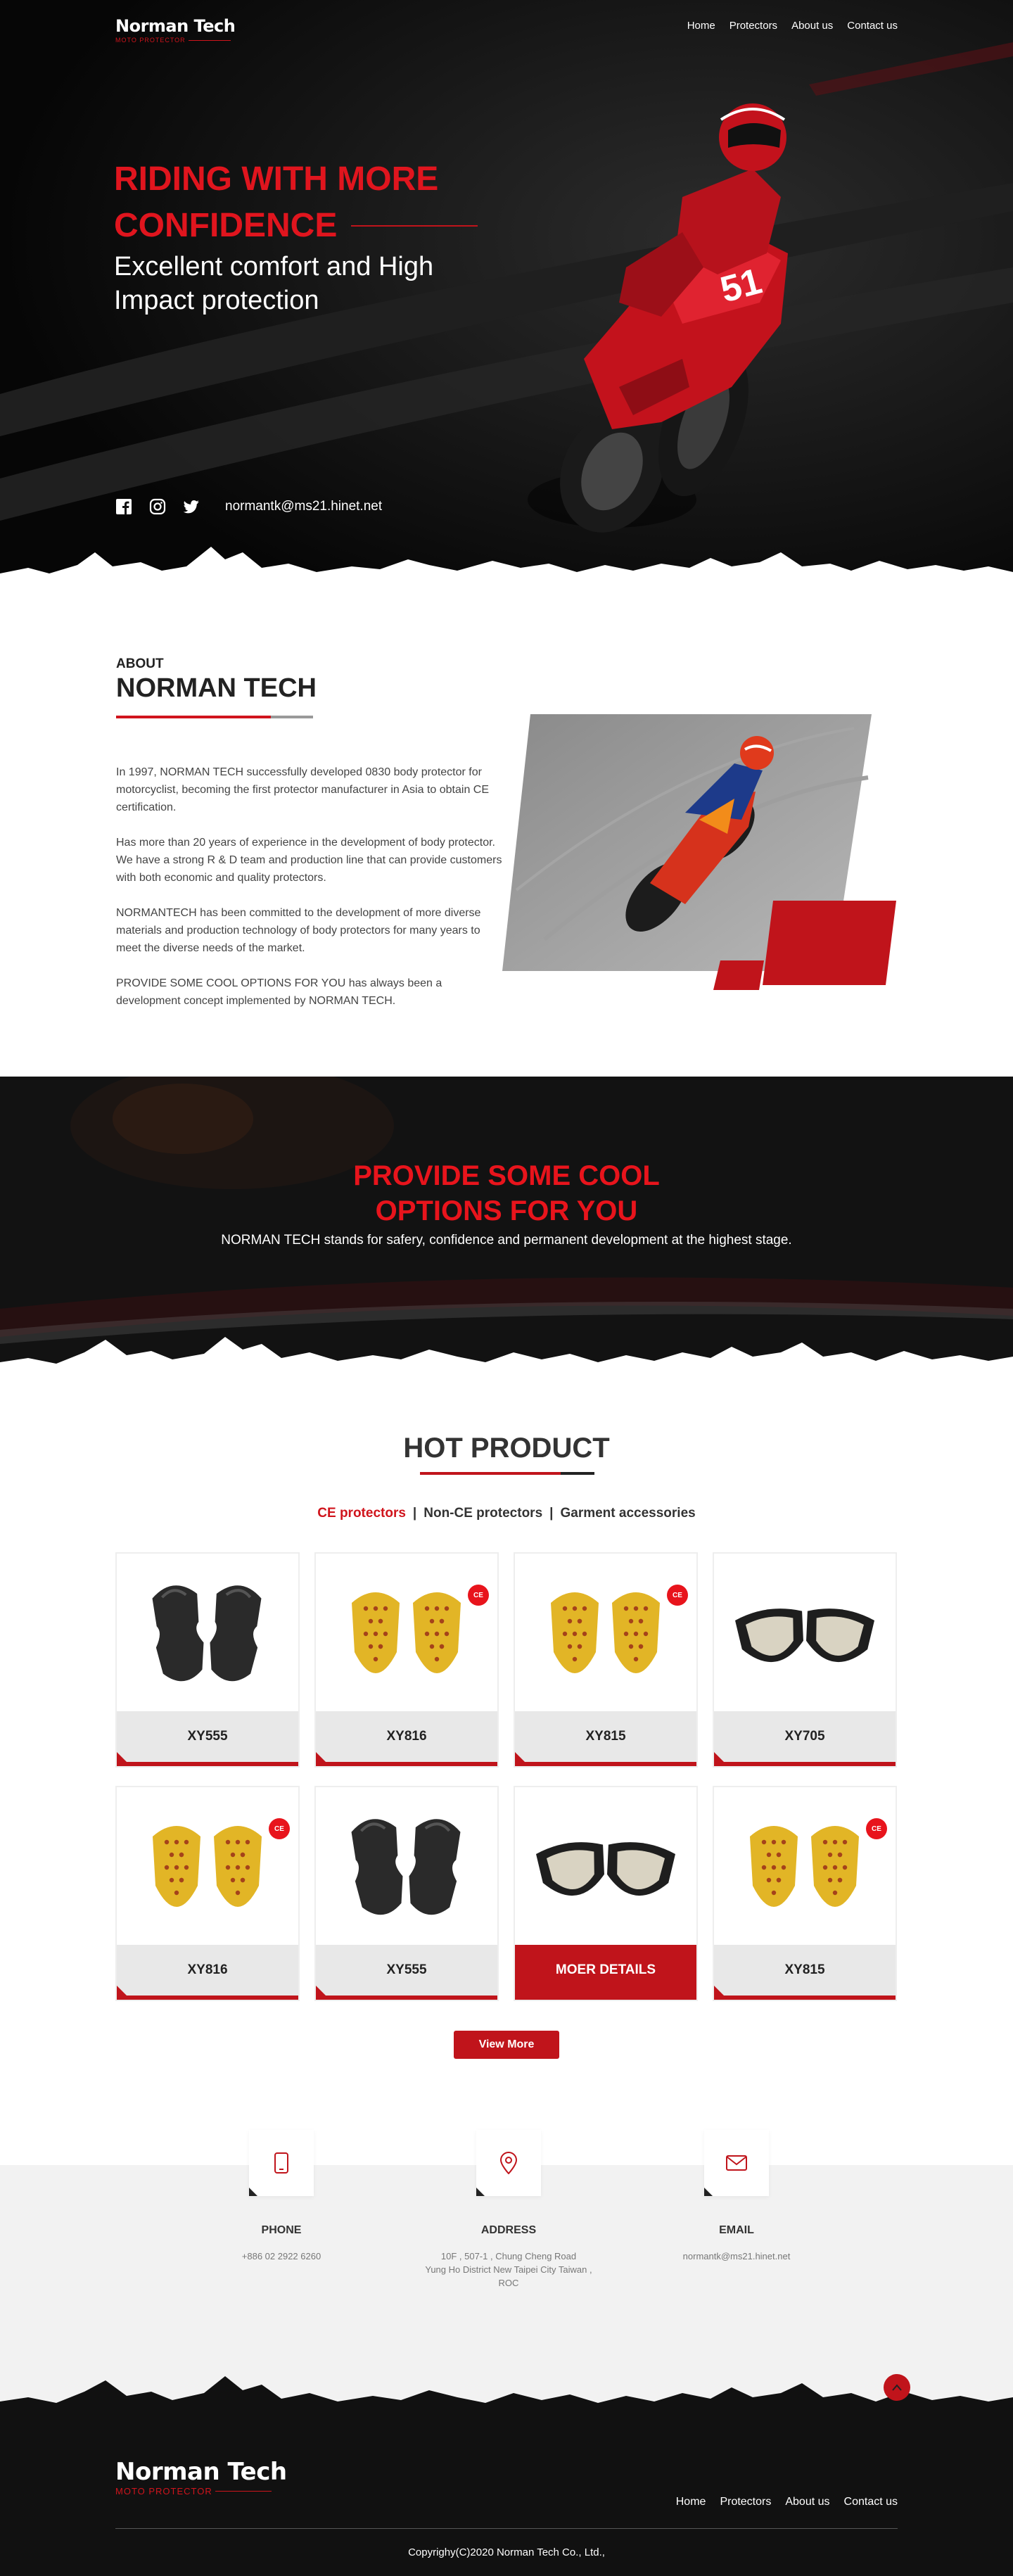  What do you see at coordinates (658, 318) in the screenshot?
I see `hero-rider-image: 51` at bounding box center [658, 318].